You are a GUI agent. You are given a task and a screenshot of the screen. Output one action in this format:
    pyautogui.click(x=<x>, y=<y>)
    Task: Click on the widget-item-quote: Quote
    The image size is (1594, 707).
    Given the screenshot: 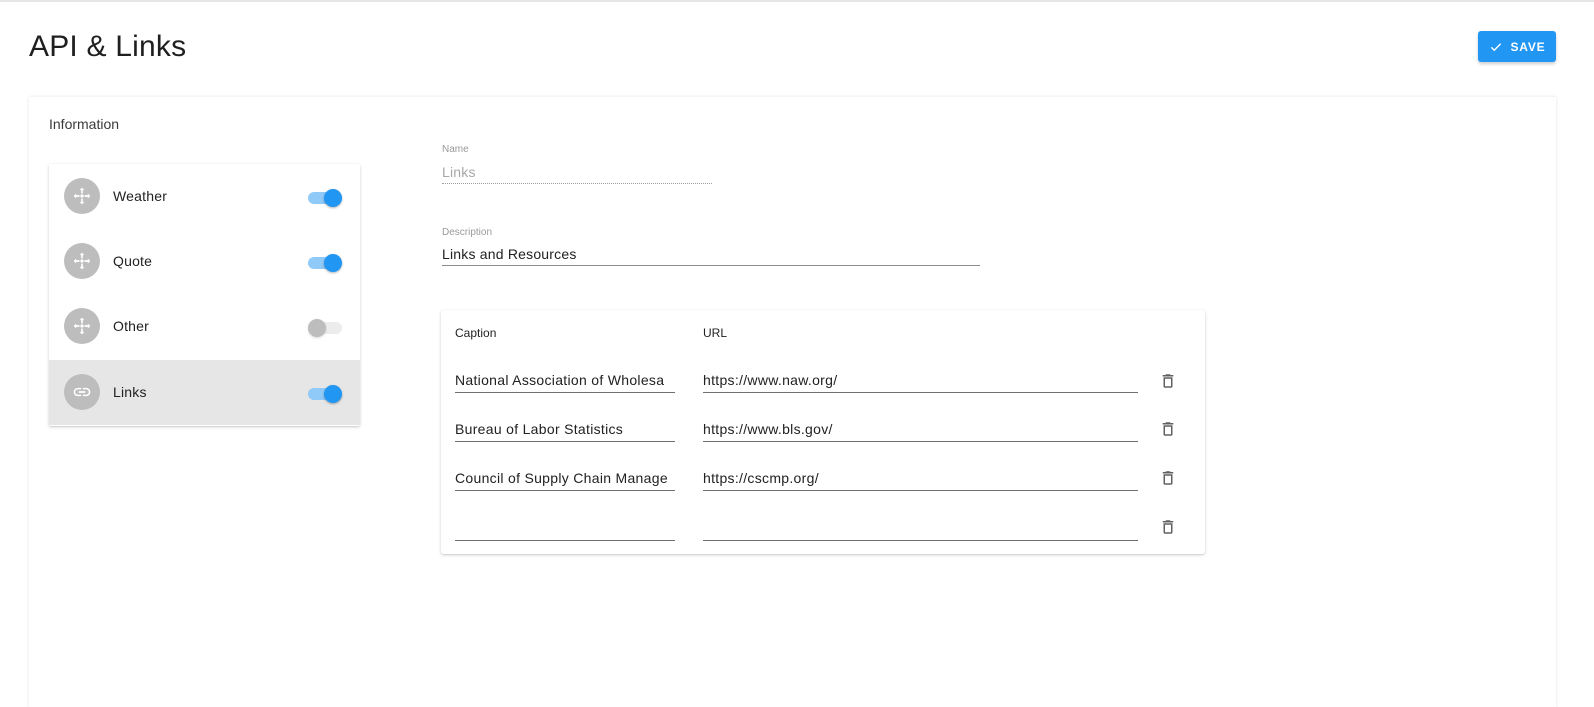 What is the action you would take?
    pyautogui.click(x=204, y=261)
    